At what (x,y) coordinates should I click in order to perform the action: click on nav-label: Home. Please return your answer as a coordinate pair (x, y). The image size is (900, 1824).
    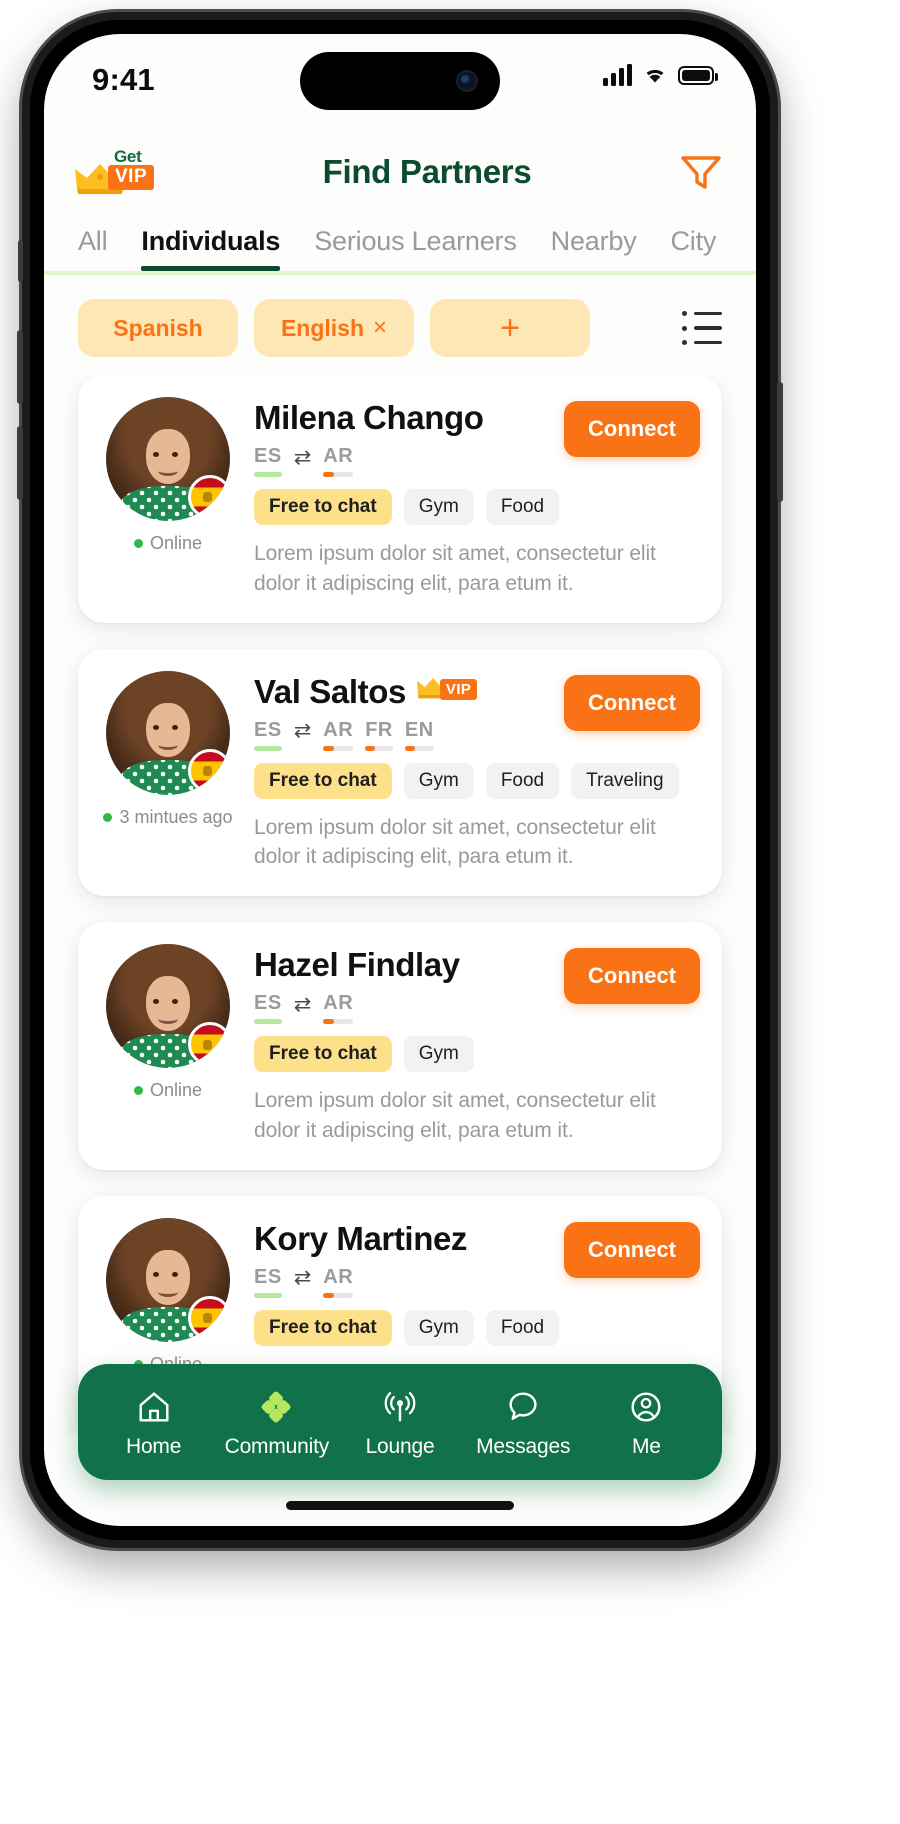
    Looking at the image, I should click on (153, 1446).